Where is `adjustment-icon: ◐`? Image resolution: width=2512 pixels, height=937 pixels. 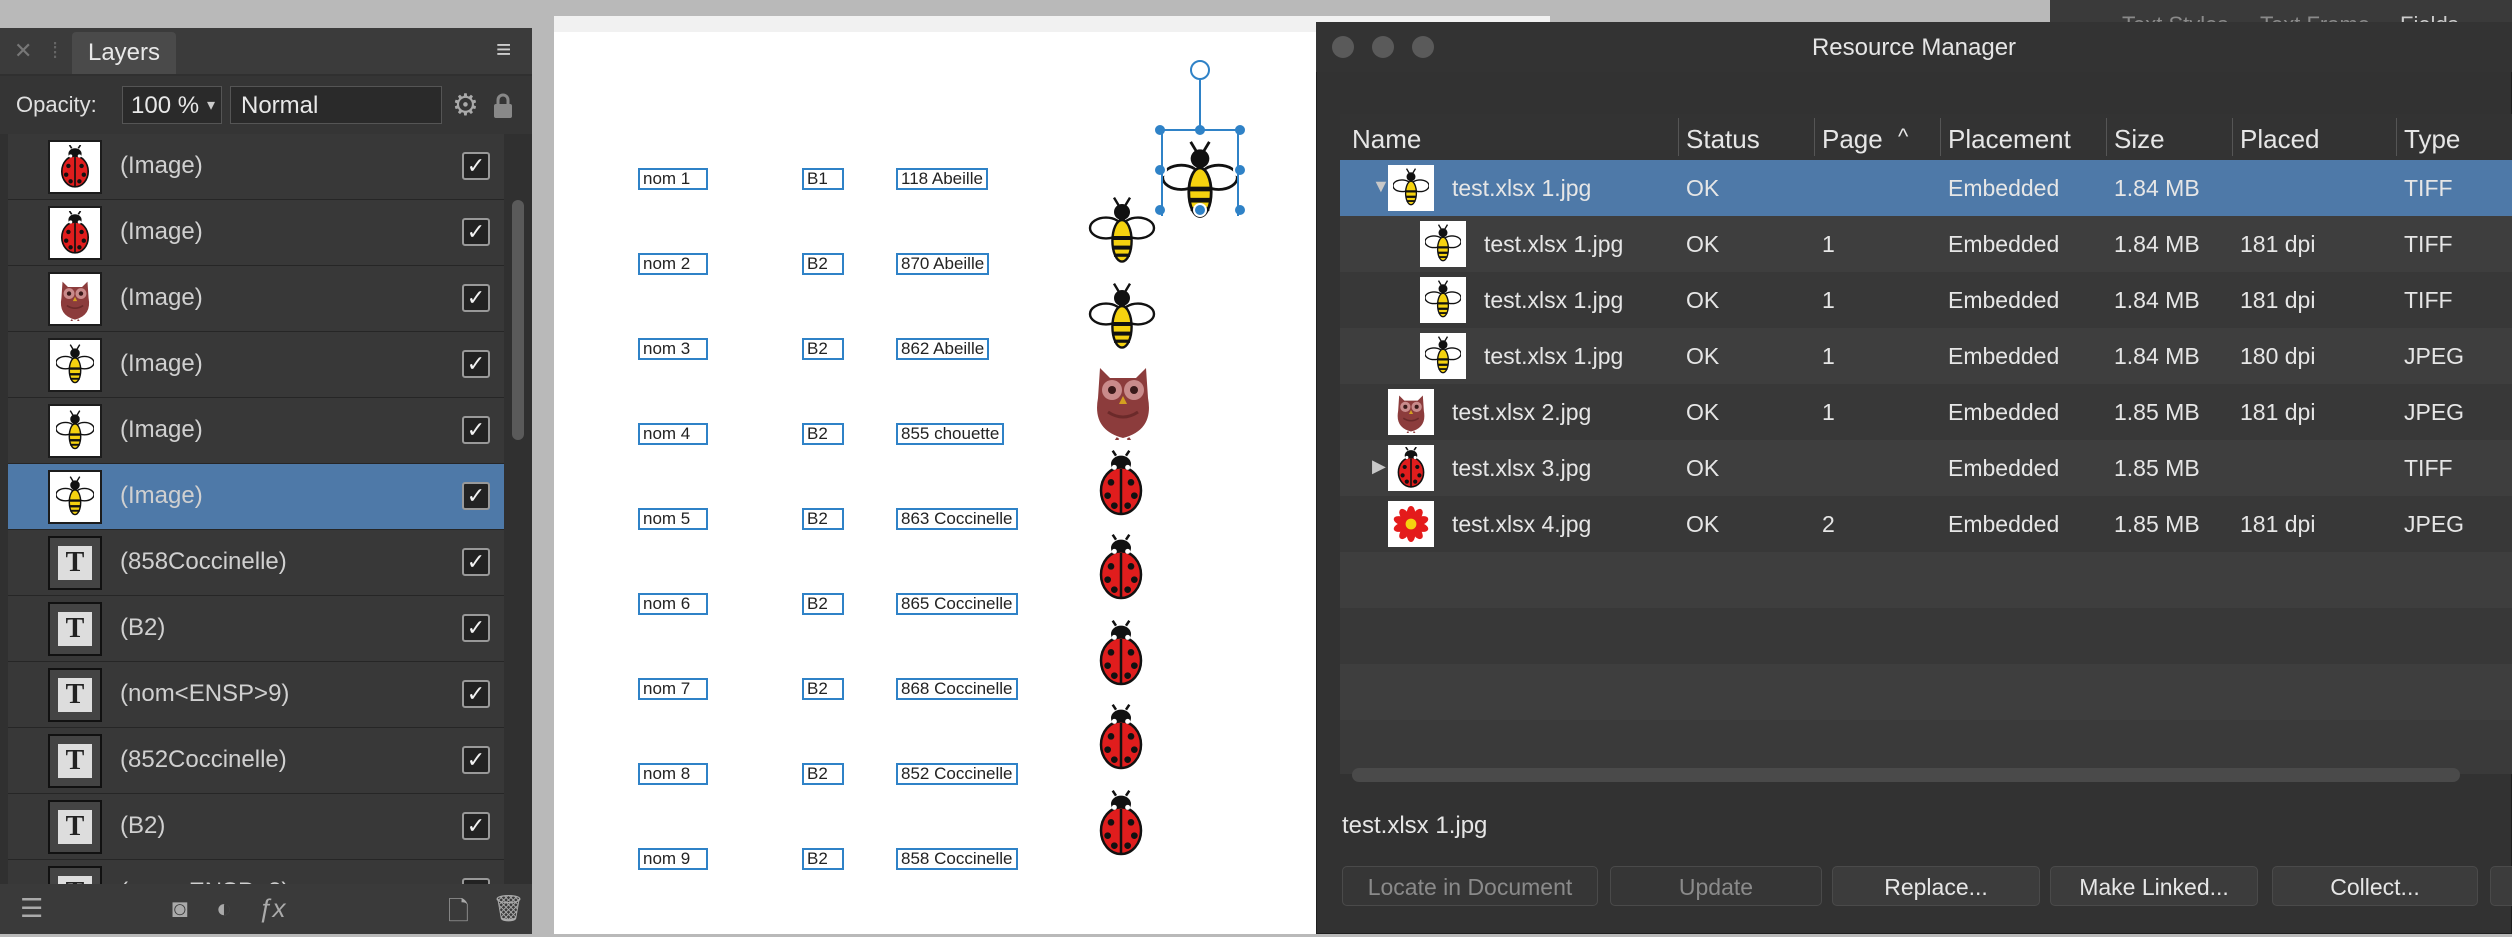
adjustment-icon: ◐ is located at coordinates (224, 908).